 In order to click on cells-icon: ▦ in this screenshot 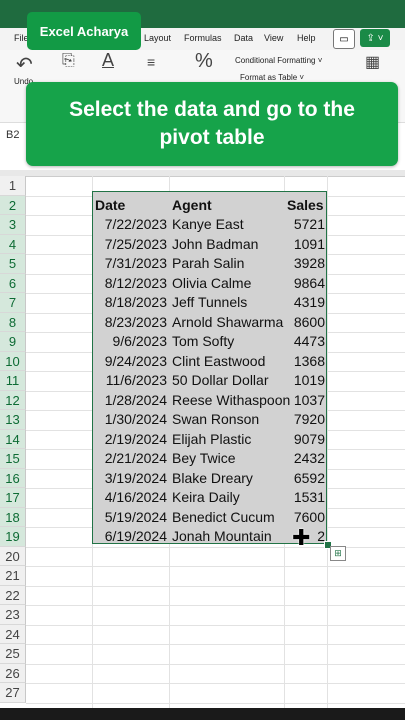, I will do `click(372, 62)`.